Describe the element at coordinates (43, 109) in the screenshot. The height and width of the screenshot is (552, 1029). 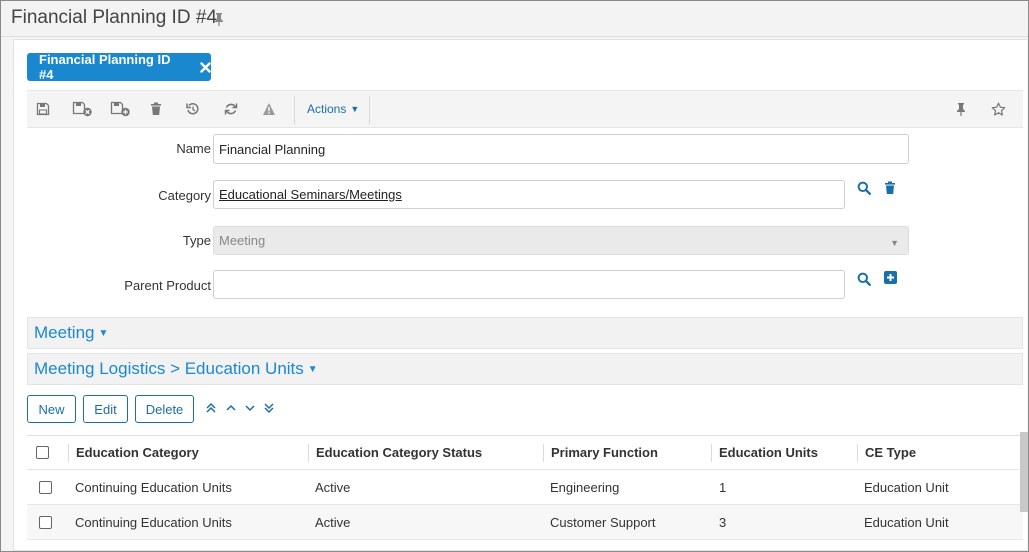
I see `save-icon` at that location.